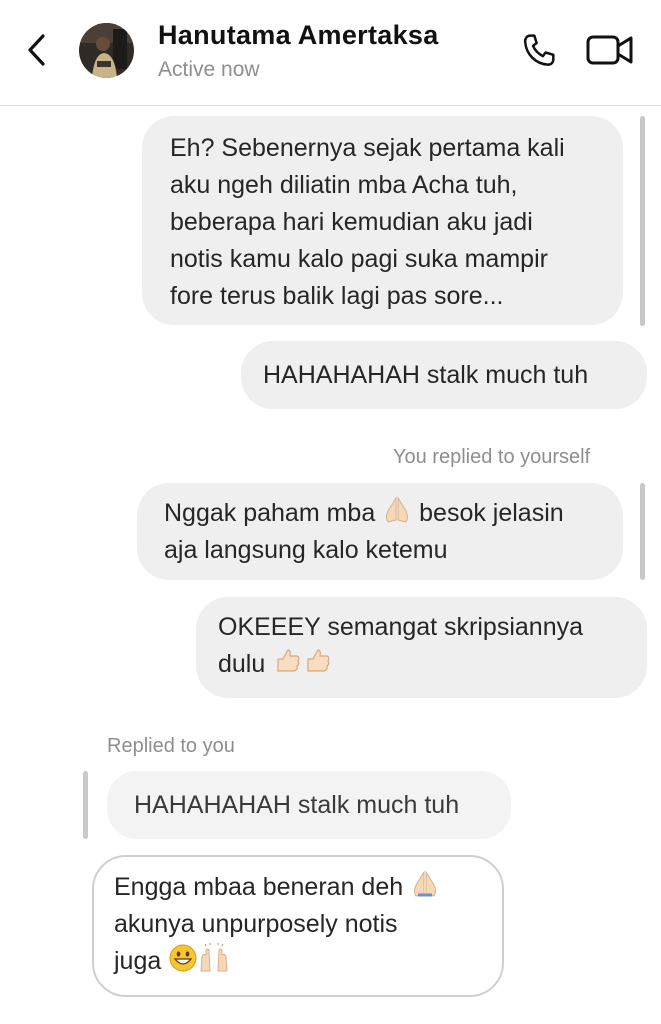  I want to click on raising-hands-emoji, so click(214, 957).